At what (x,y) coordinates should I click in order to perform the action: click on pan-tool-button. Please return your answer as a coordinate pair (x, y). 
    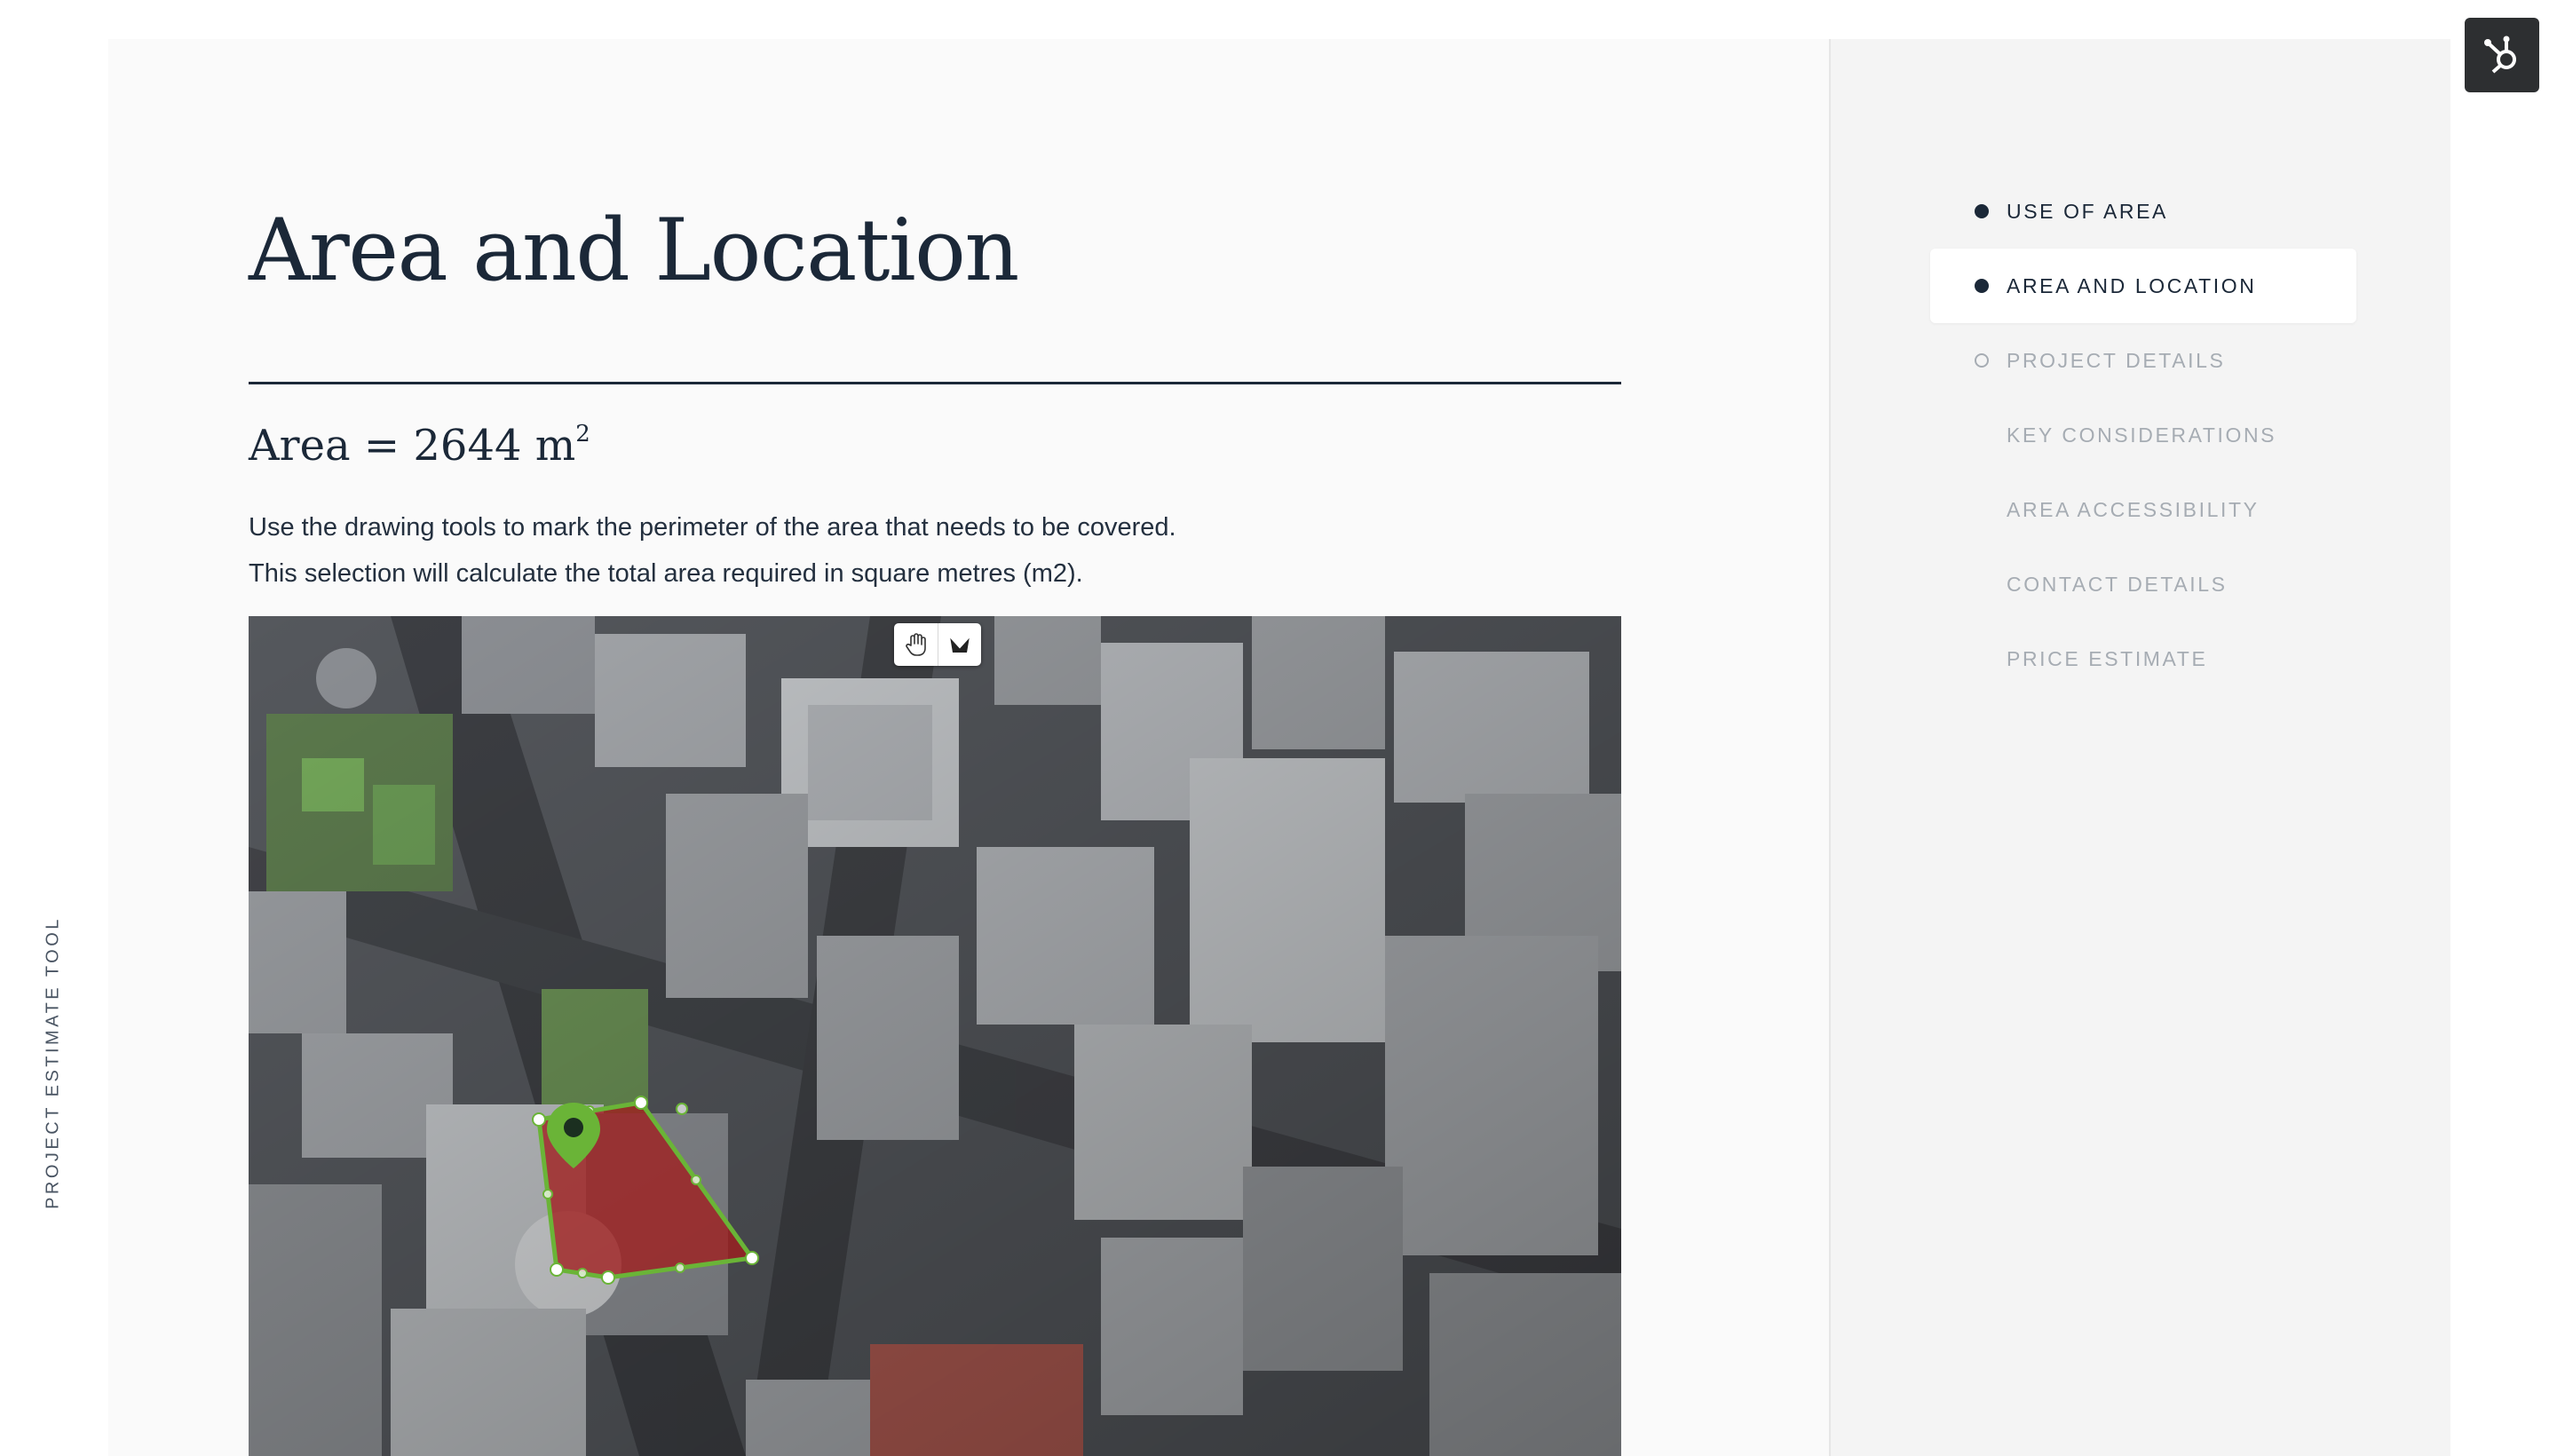
    Looking at the image, I should click on (916, 644).